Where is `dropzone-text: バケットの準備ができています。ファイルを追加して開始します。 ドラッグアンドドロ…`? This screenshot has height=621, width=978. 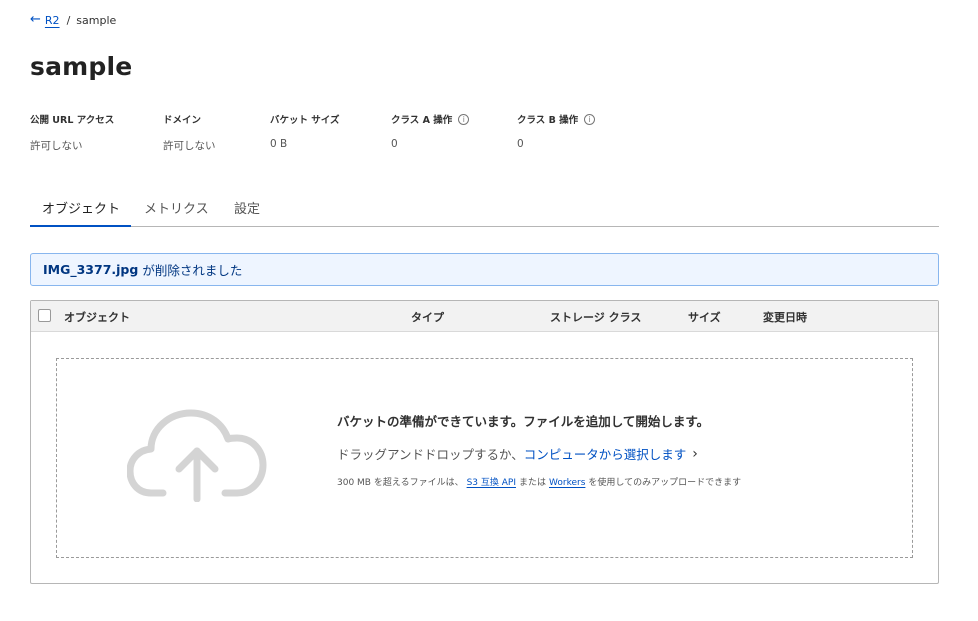
dropzone-text: バケットの準備ができています。ファイルを追加して開始します。 ドラッグアンドドロ… is located at coordinates (539, 449).